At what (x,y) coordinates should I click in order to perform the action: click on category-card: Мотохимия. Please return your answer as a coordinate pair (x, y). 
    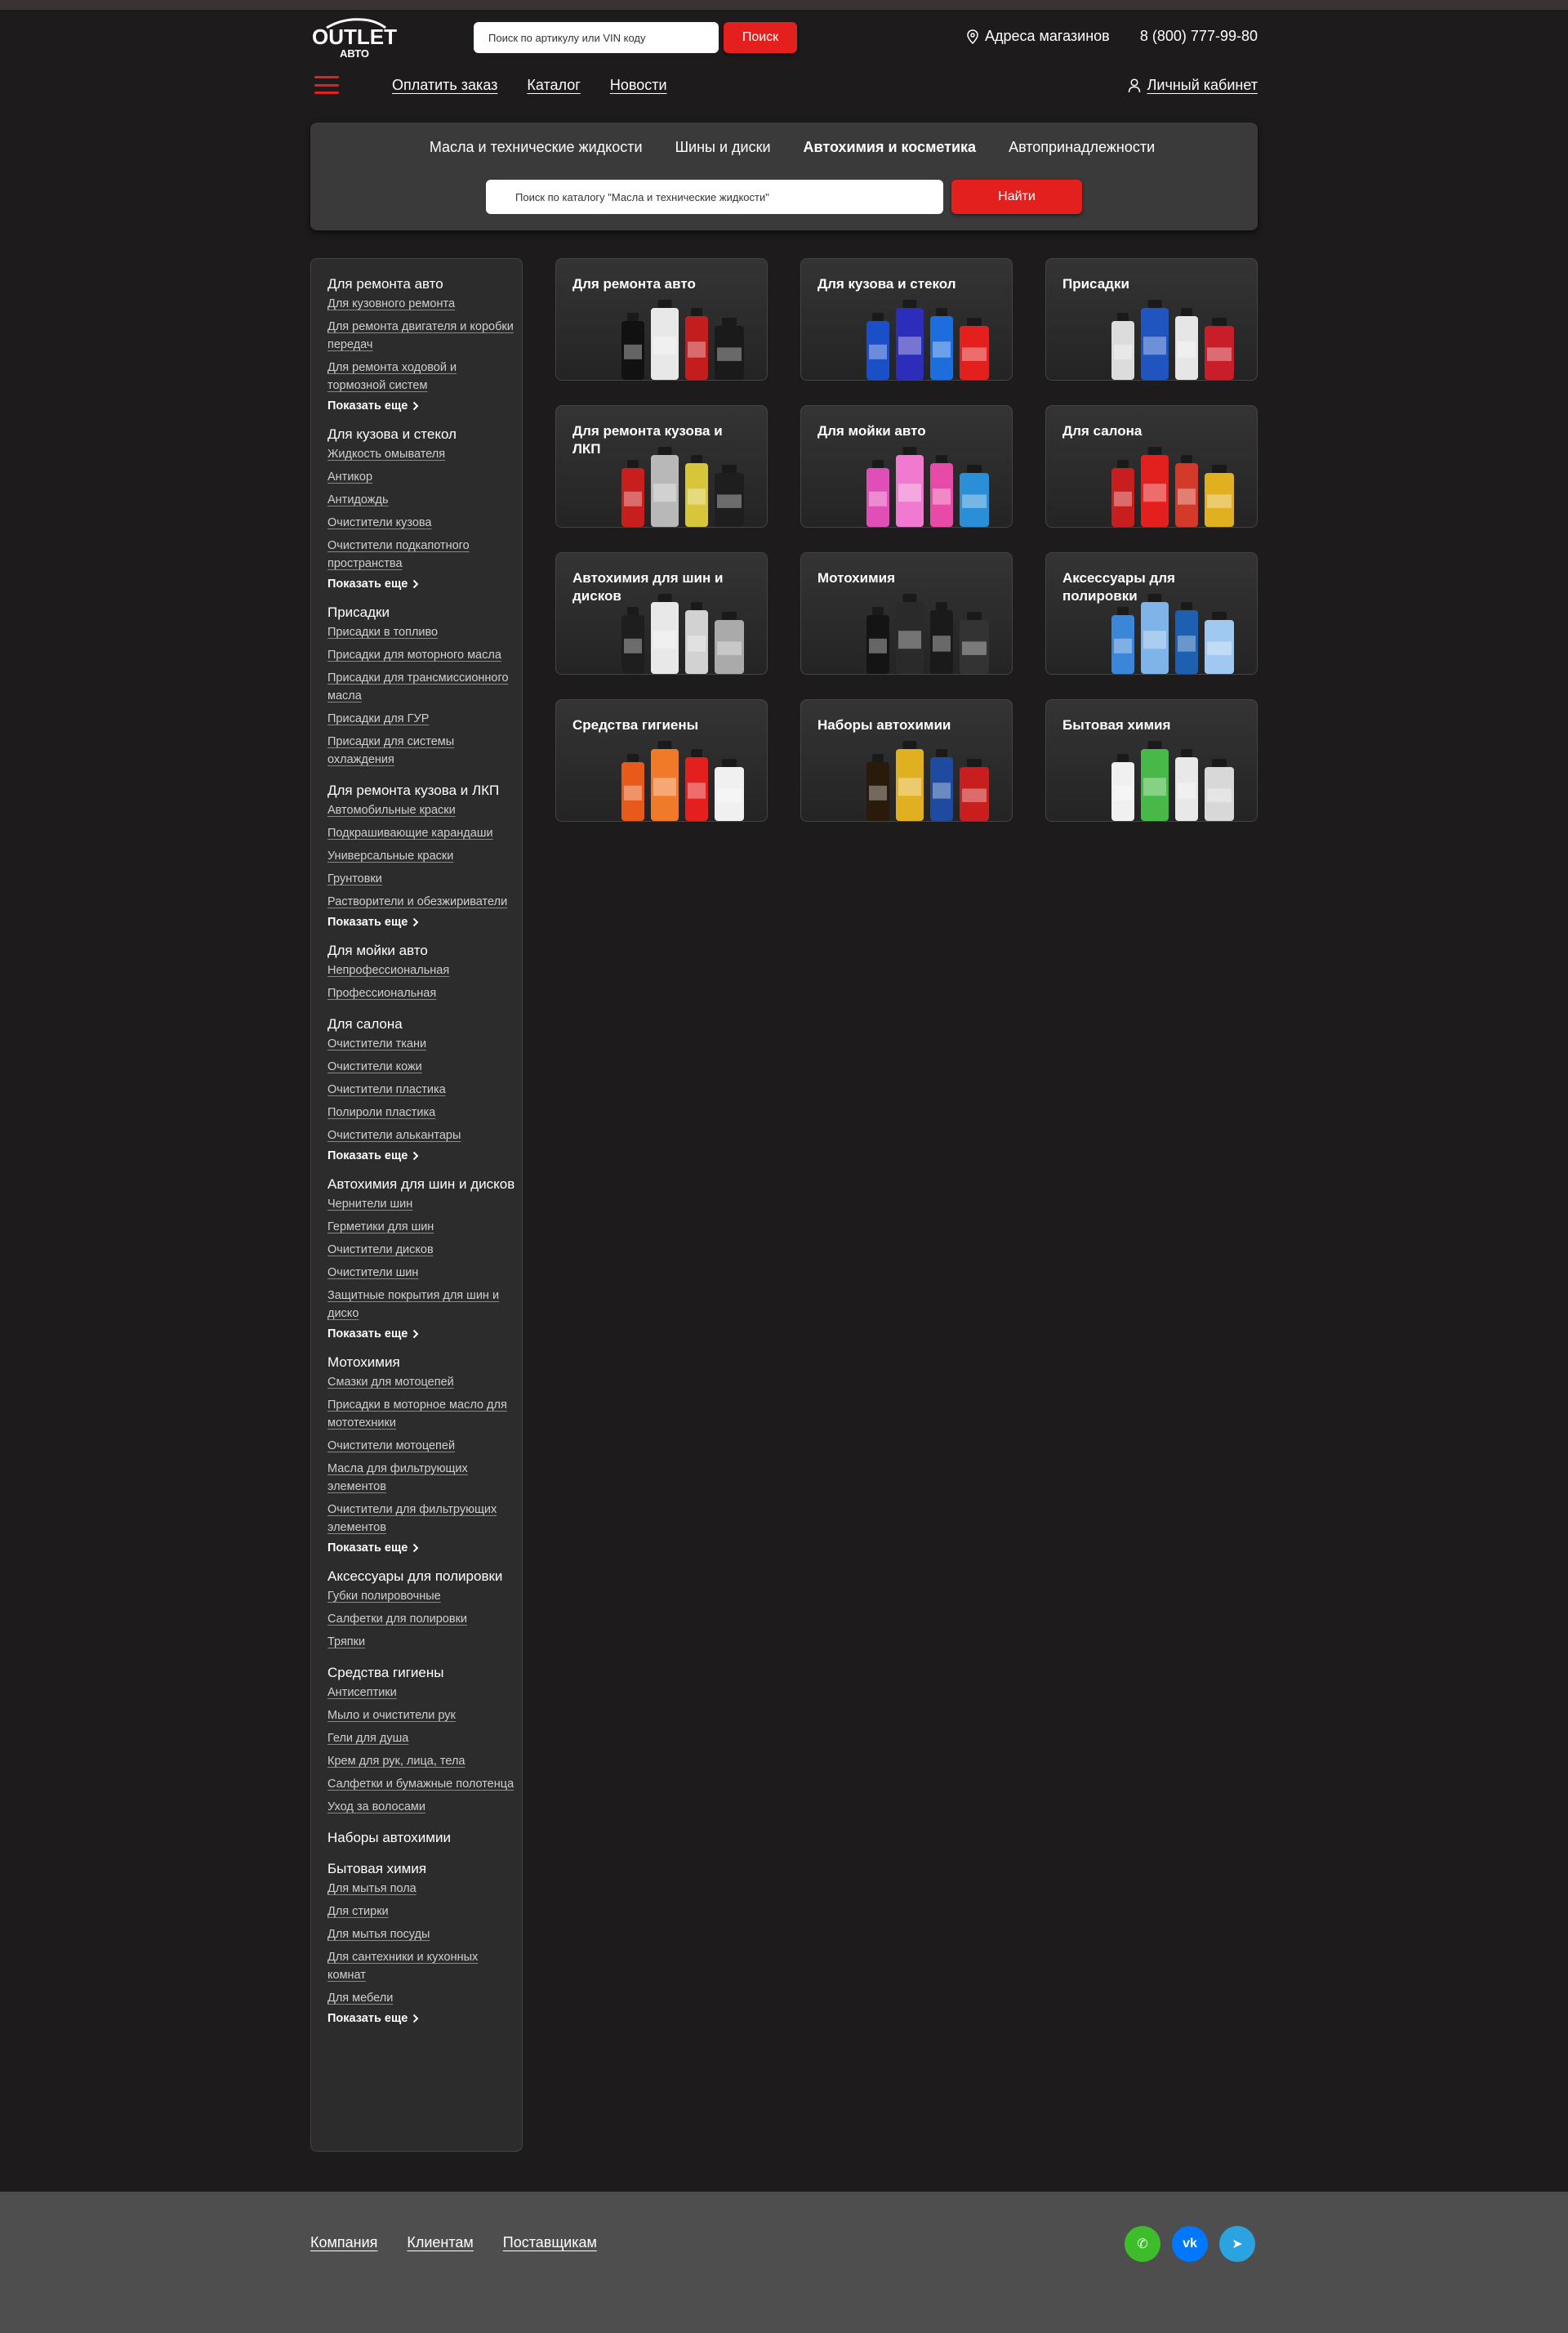
    Looking at the image, I should click on (906, 613).